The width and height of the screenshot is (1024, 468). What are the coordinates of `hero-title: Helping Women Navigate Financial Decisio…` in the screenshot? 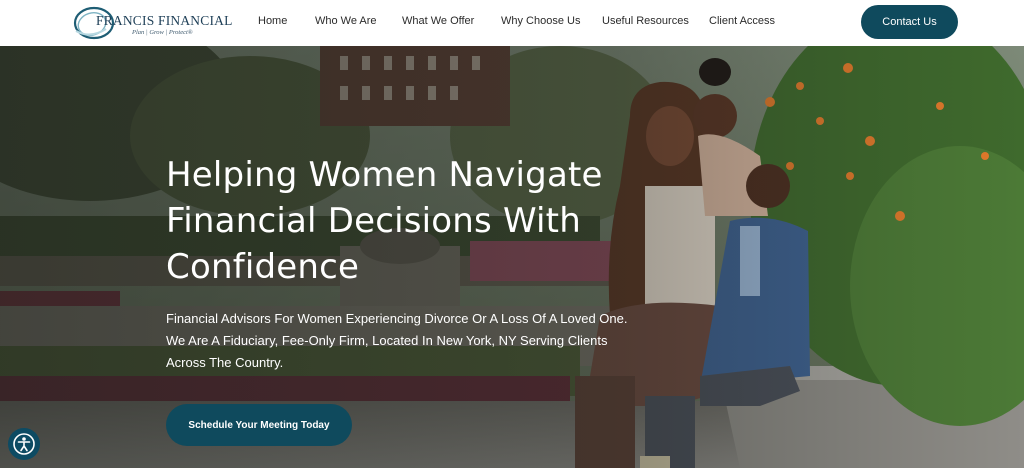 It's located at (384, 221).